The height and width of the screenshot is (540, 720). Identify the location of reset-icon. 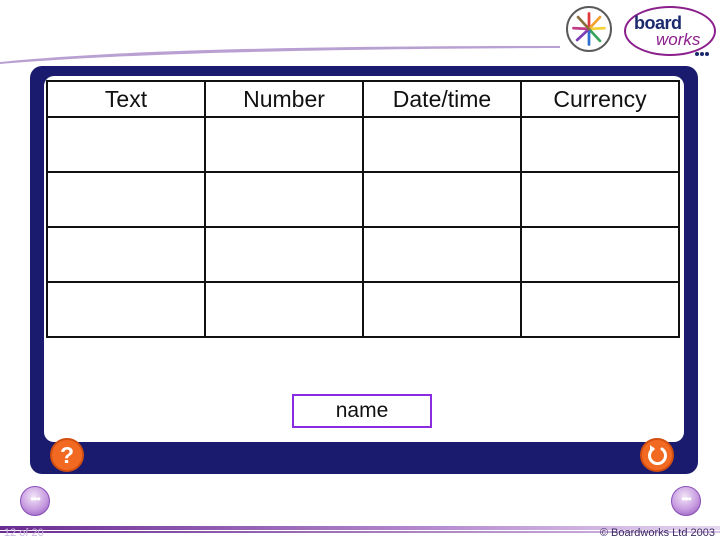
(657, 455).